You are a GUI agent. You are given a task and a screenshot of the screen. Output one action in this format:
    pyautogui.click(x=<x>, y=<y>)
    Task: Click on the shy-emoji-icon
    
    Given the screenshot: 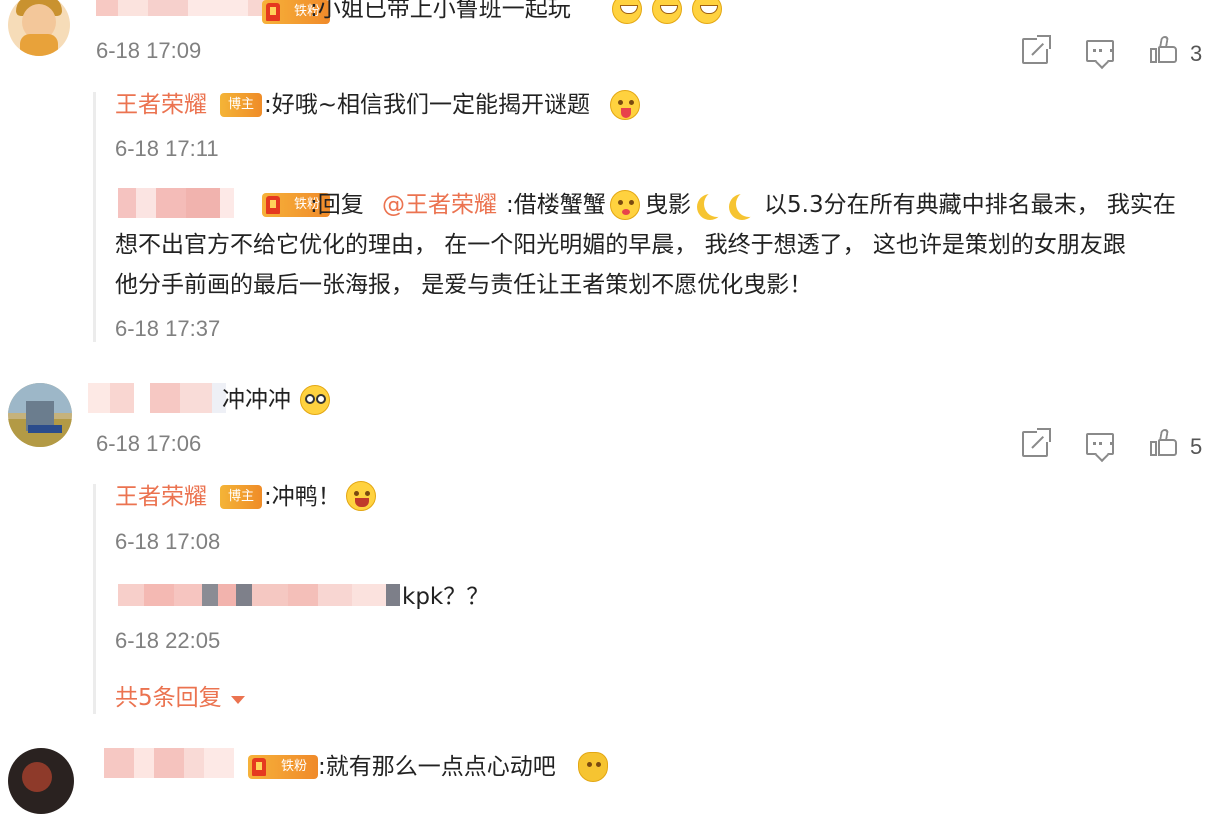 What is the action you would take?
    pyautogui.click(x=593, y=767)
    